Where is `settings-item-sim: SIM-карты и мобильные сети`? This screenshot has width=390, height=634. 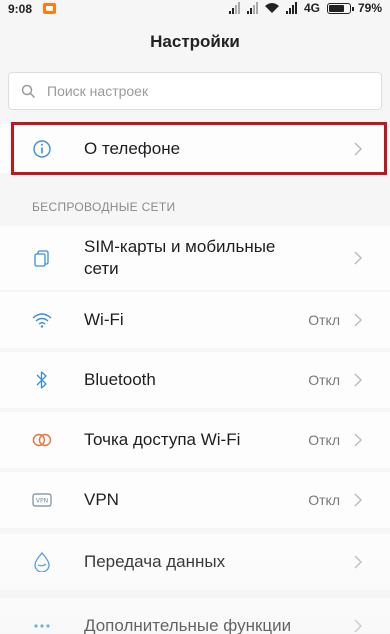 settings-item-sim: SIM-карты и мобильные сети is located at coordinates (195, 258).